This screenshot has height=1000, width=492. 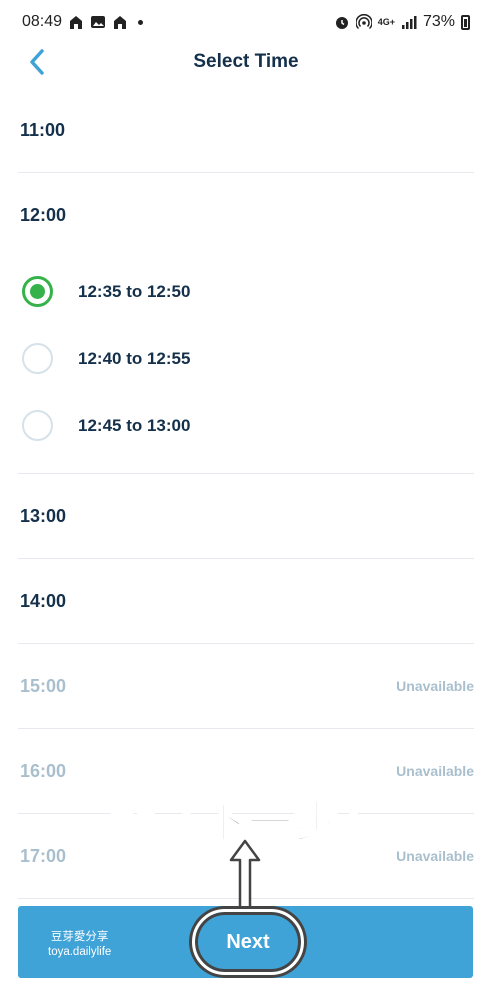 I want to click on battery-icon, so click(x=465, y=22).